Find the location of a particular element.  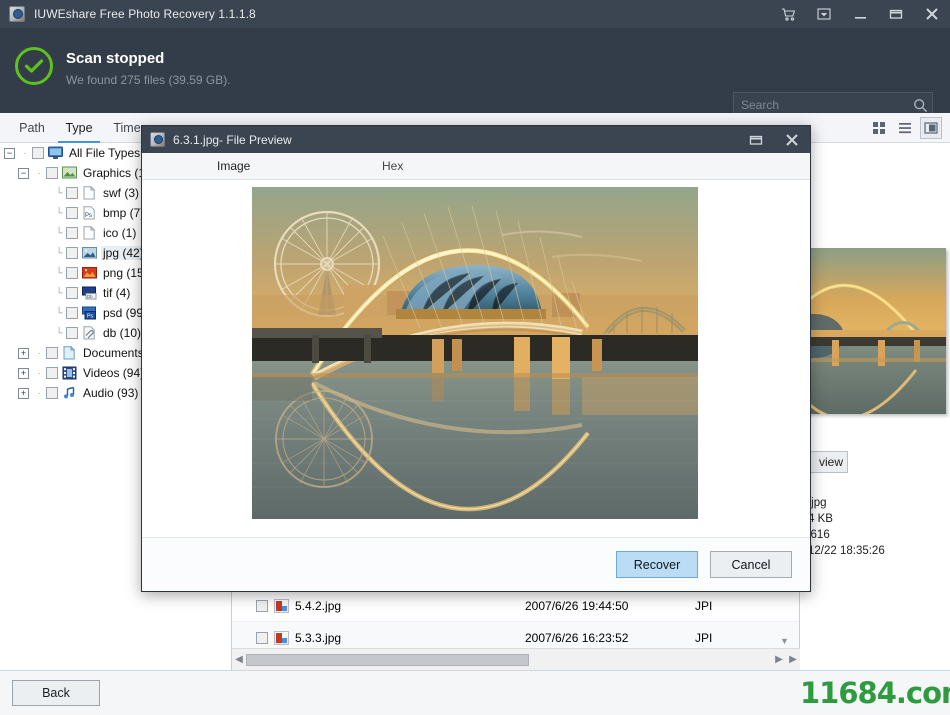

meta-filename: 3.1.jpg is located at coordinates (813, 503).